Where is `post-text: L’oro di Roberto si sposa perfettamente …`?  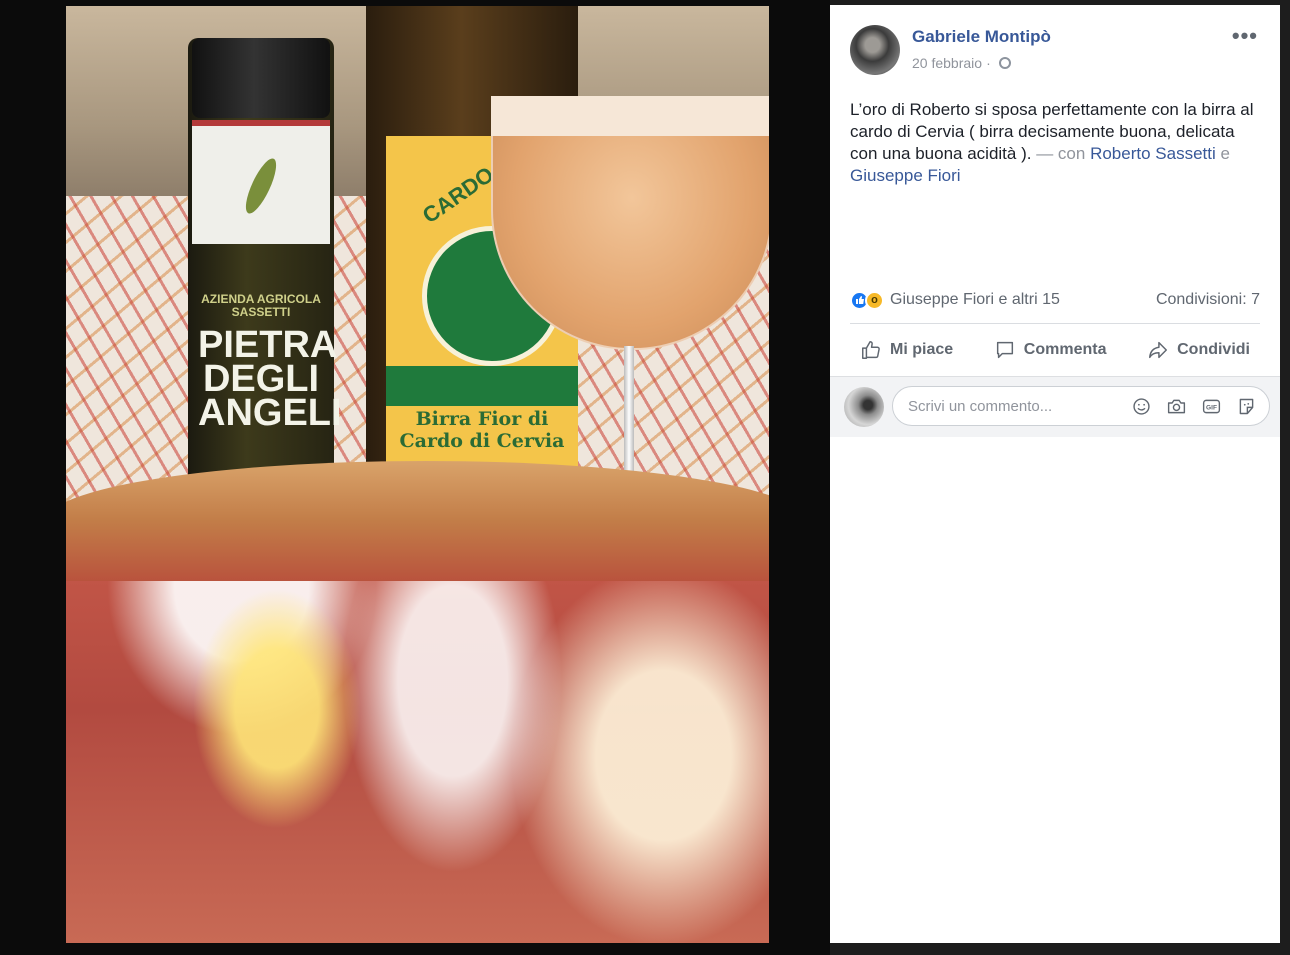
post-text: L’oro di Roberto si sposa perfettamente … is located at coordinates (1055, 143).